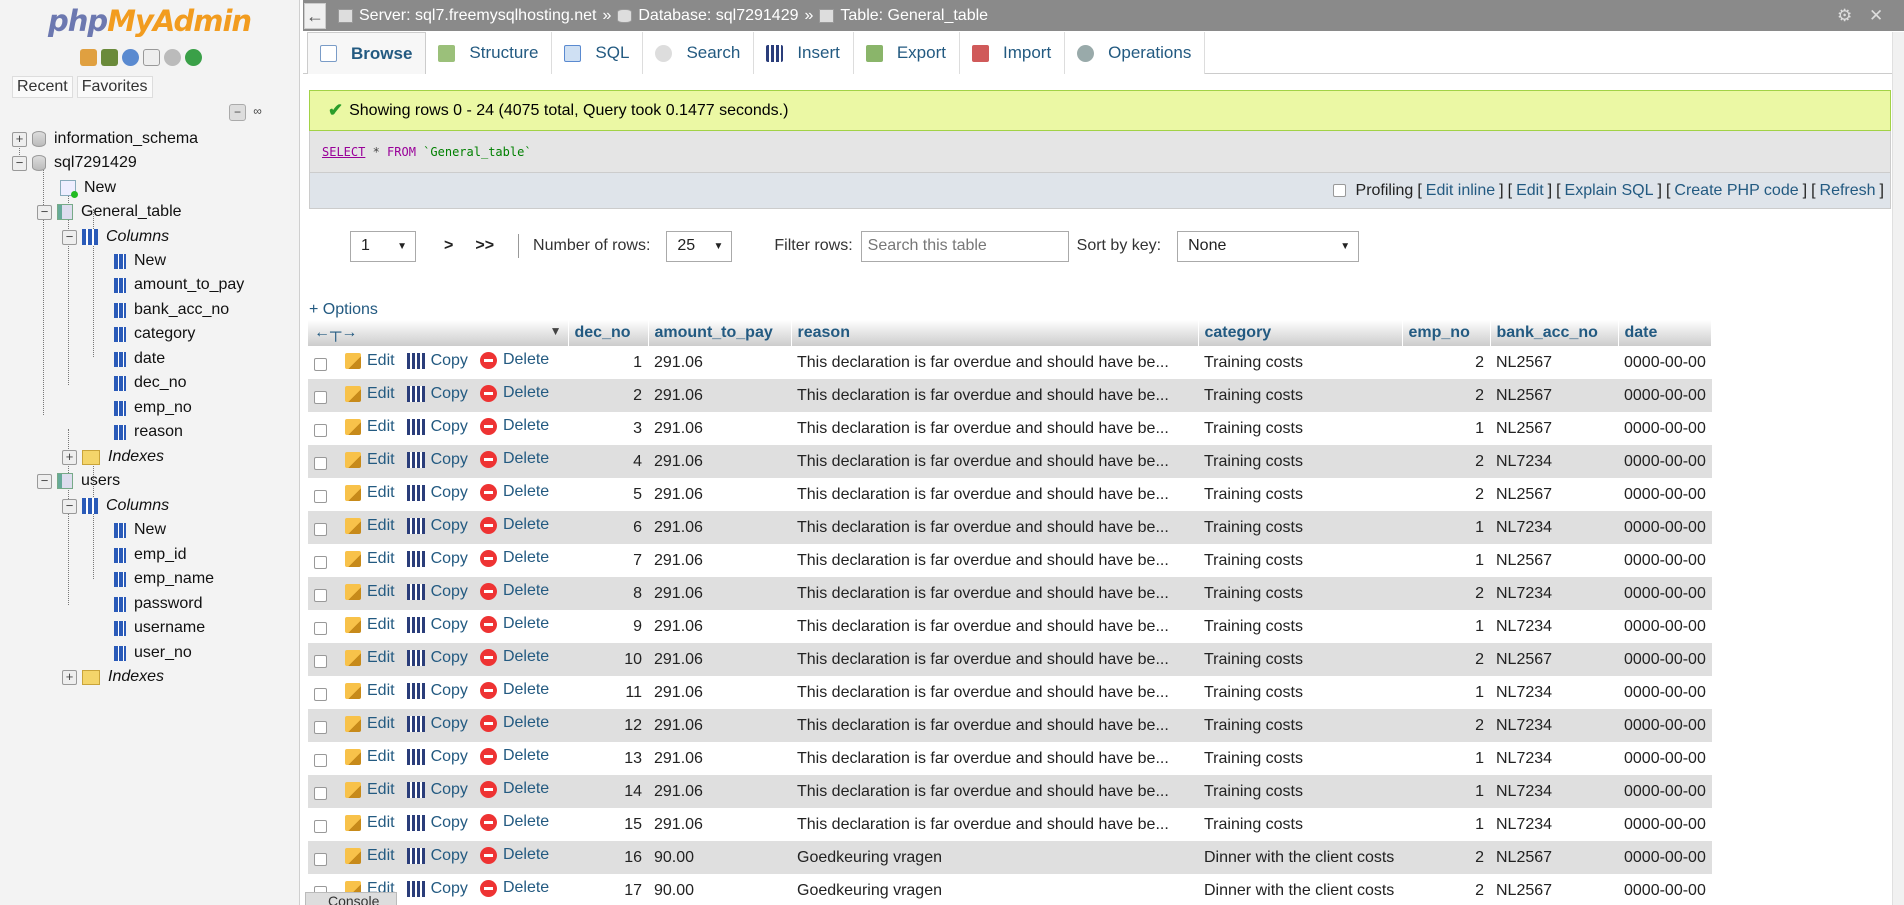 This screenshot has width=1904, height=905. What do you see at coordinates (608, 725) in the screenshot?
I see `cell-dec-no: 12` at bounding box center [608, 725].